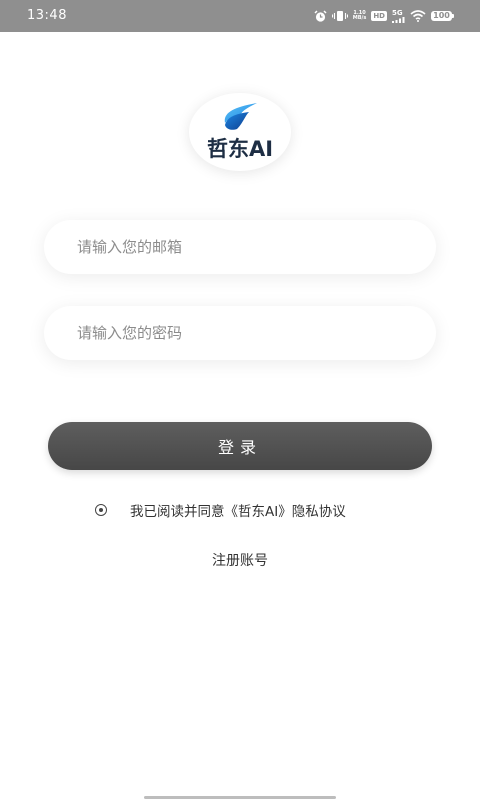  What do you see at coordinates (398, 19) in the screenshot?
I see `signal-icon` at bounding box center [398, 19].